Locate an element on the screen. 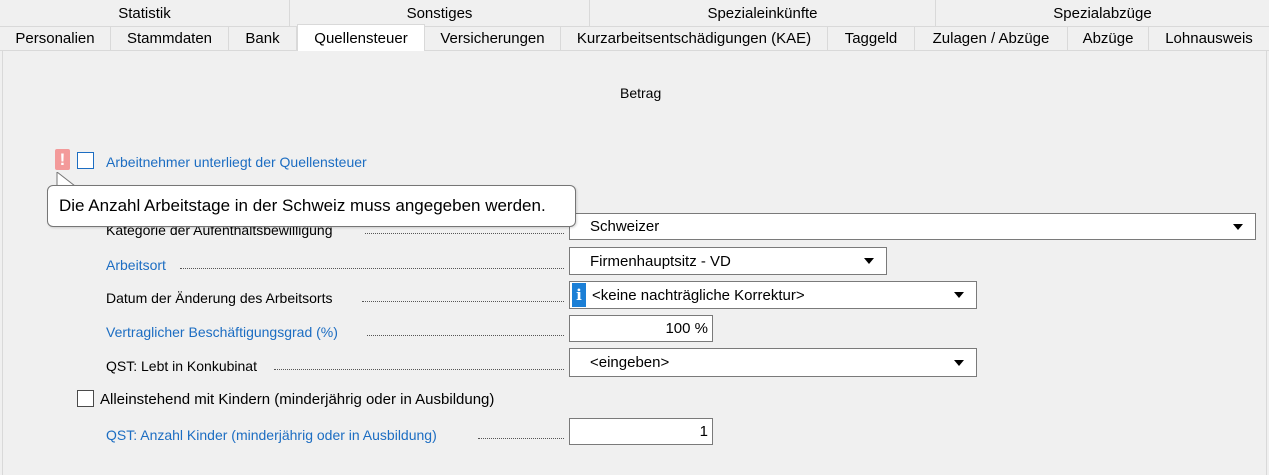 The height and width of the screenshot is (475, 1269). grad-label: Vertraglicher Beschäftigungsgrad (%) is located at coordinates (222, 332).